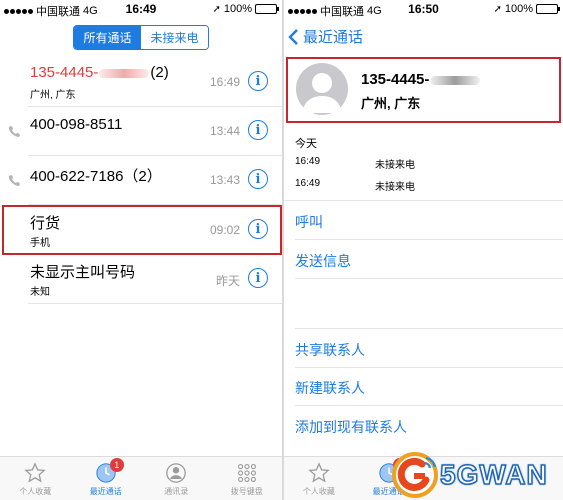  I want to click on history-date-heading: 今天, so click(306, 144).